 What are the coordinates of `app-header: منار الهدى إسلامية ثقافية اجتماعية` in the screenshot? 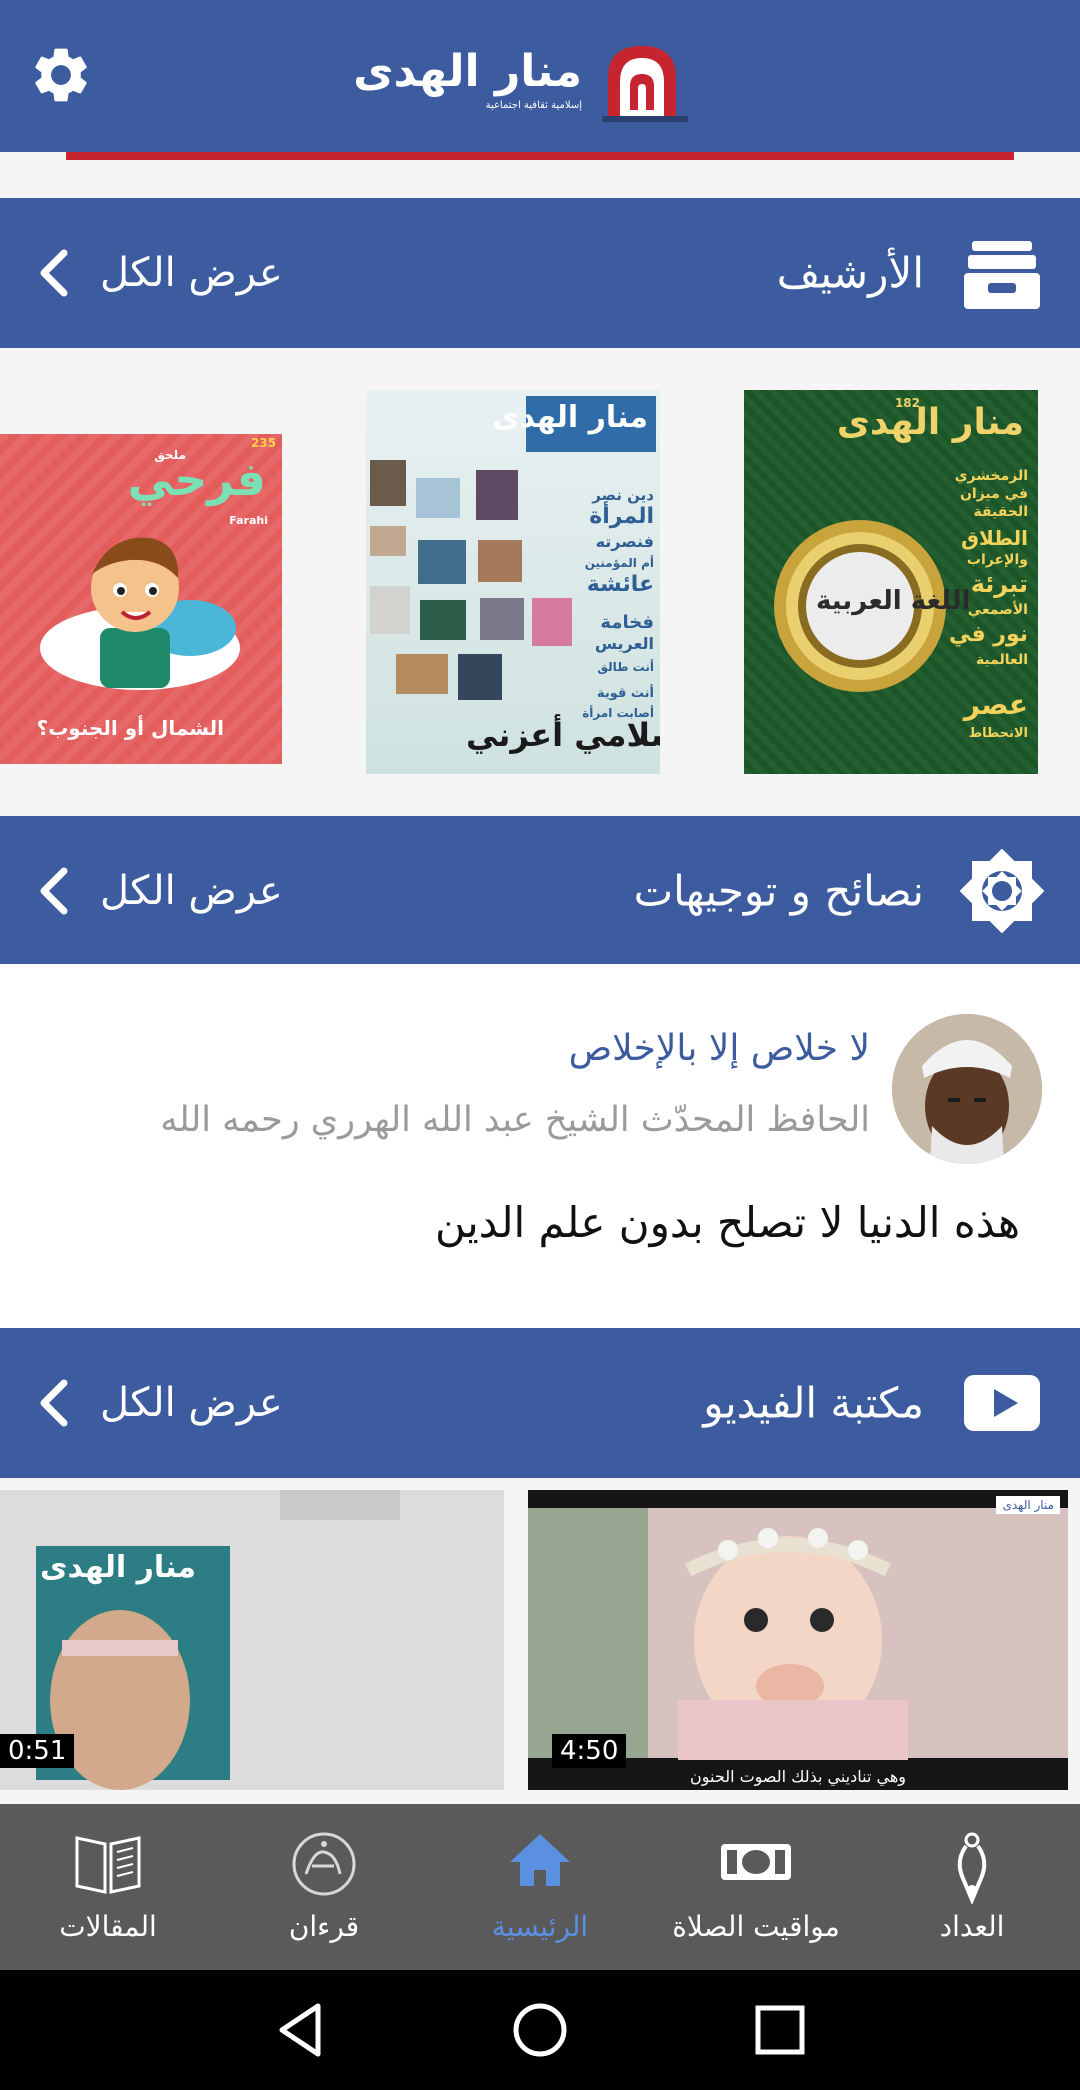 It's located at (540, 76).